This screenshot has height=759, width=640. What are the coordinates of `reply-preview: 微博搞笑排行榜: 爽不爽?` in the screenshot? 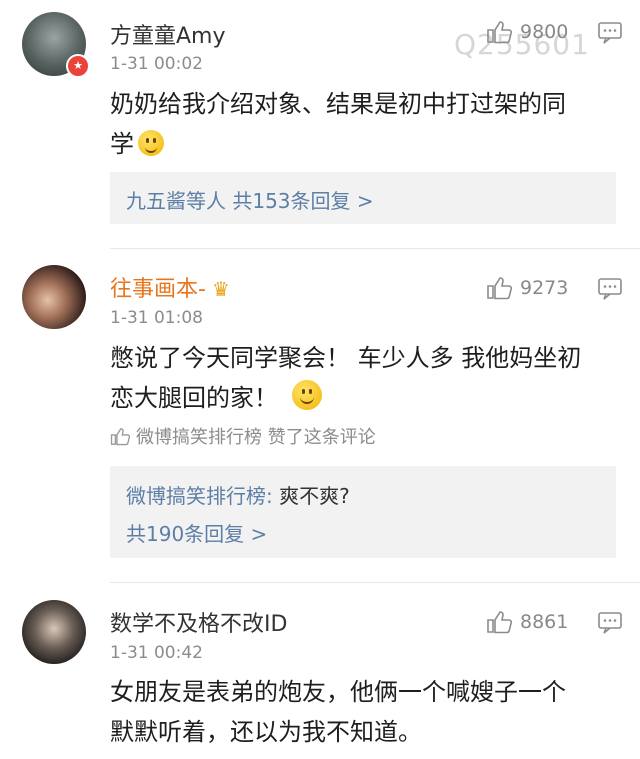 It's located at (238, 494).